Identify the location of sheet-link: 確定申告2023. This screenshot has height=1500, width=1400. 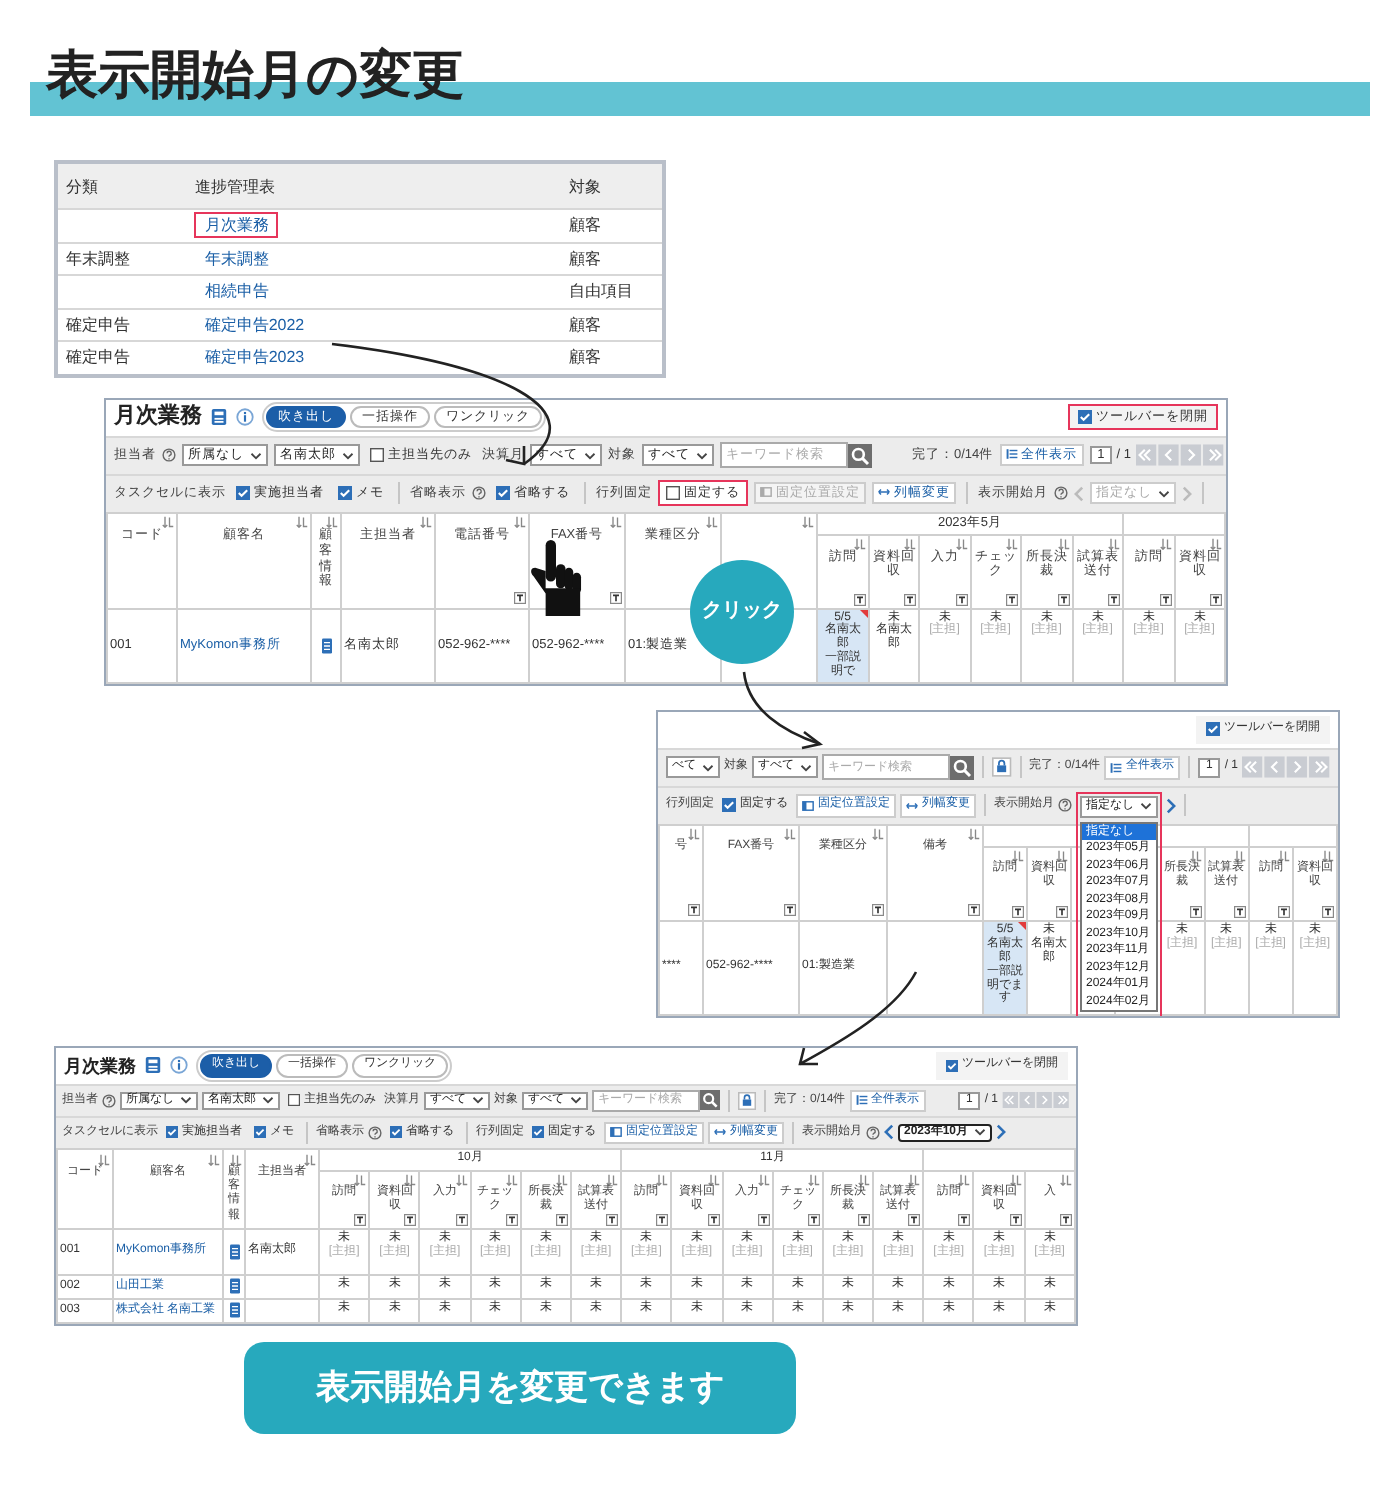
(254, 357).